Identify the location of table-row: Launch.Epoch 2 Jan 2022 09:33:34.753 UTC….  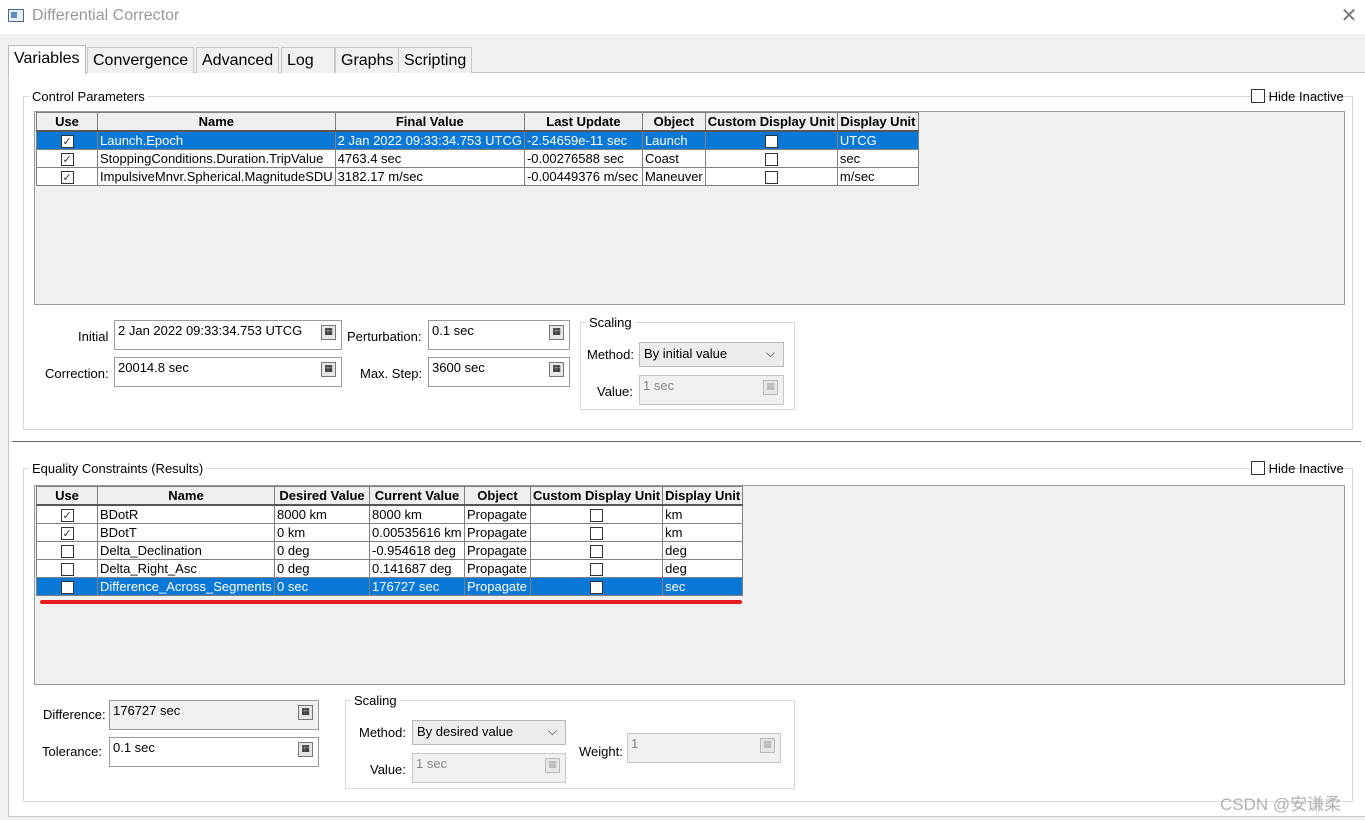
(477, 140).